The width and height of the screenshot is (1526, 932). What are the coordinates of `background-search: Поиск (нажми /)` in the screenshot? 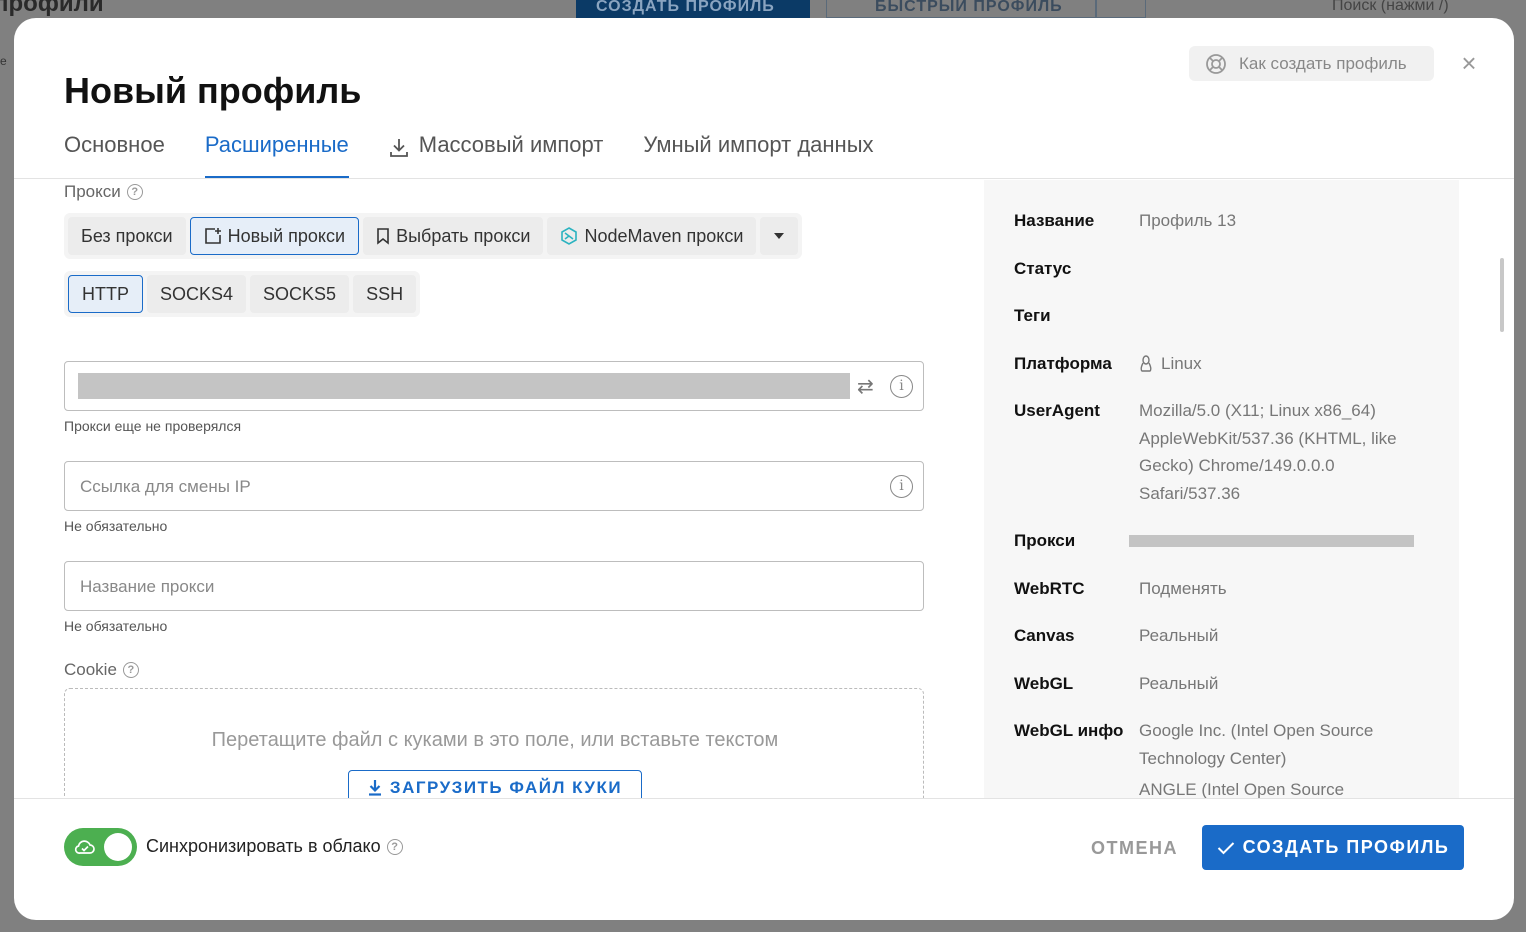 It's located at (1390, 7).